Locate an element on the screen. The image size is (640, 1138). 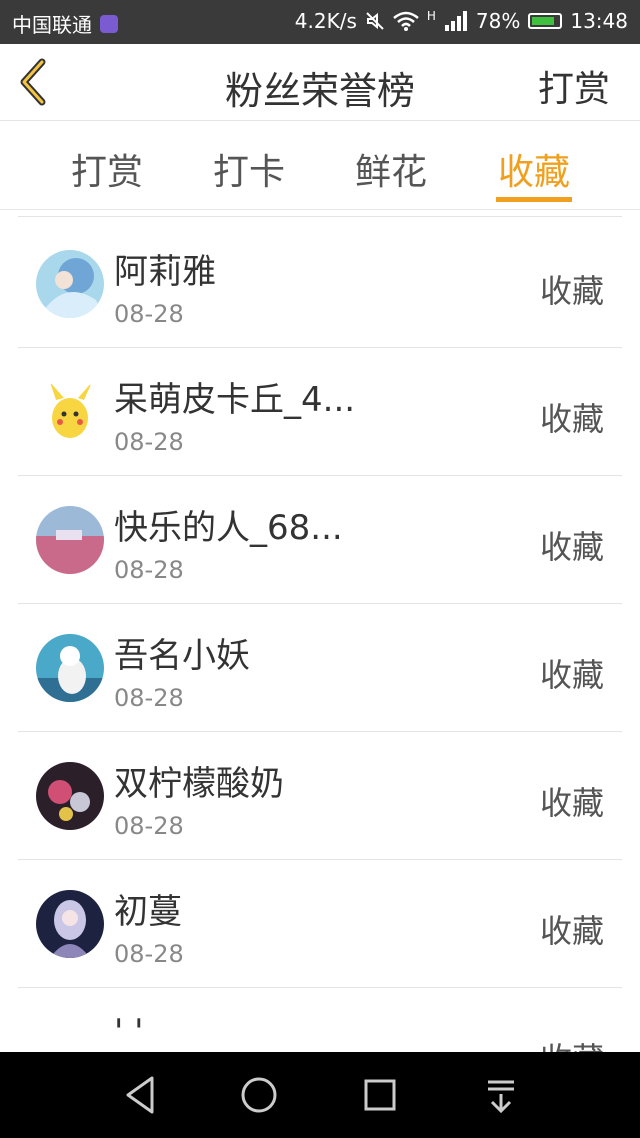
fan-name: 吾名小妖 is located at coordinates (182, 656).